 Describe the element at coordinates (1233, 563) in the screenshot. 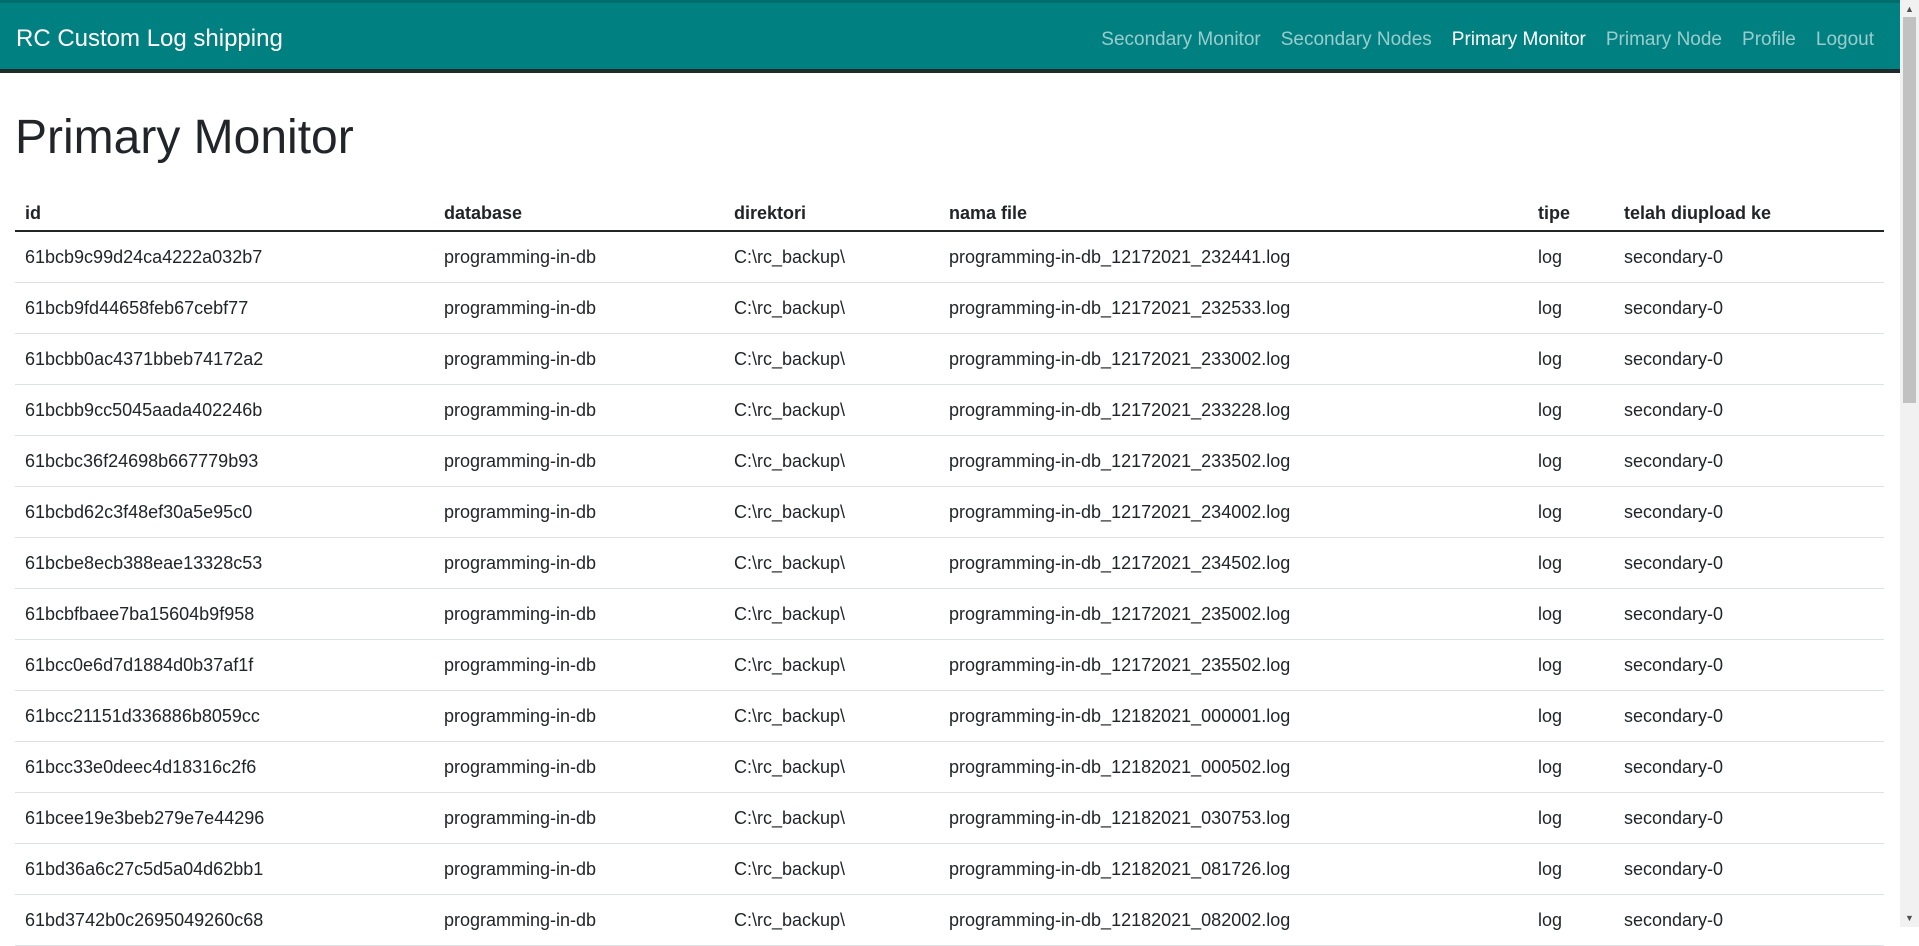

I see `cell-nama-file: programming-in-db_12172021_234502.log` at that location.